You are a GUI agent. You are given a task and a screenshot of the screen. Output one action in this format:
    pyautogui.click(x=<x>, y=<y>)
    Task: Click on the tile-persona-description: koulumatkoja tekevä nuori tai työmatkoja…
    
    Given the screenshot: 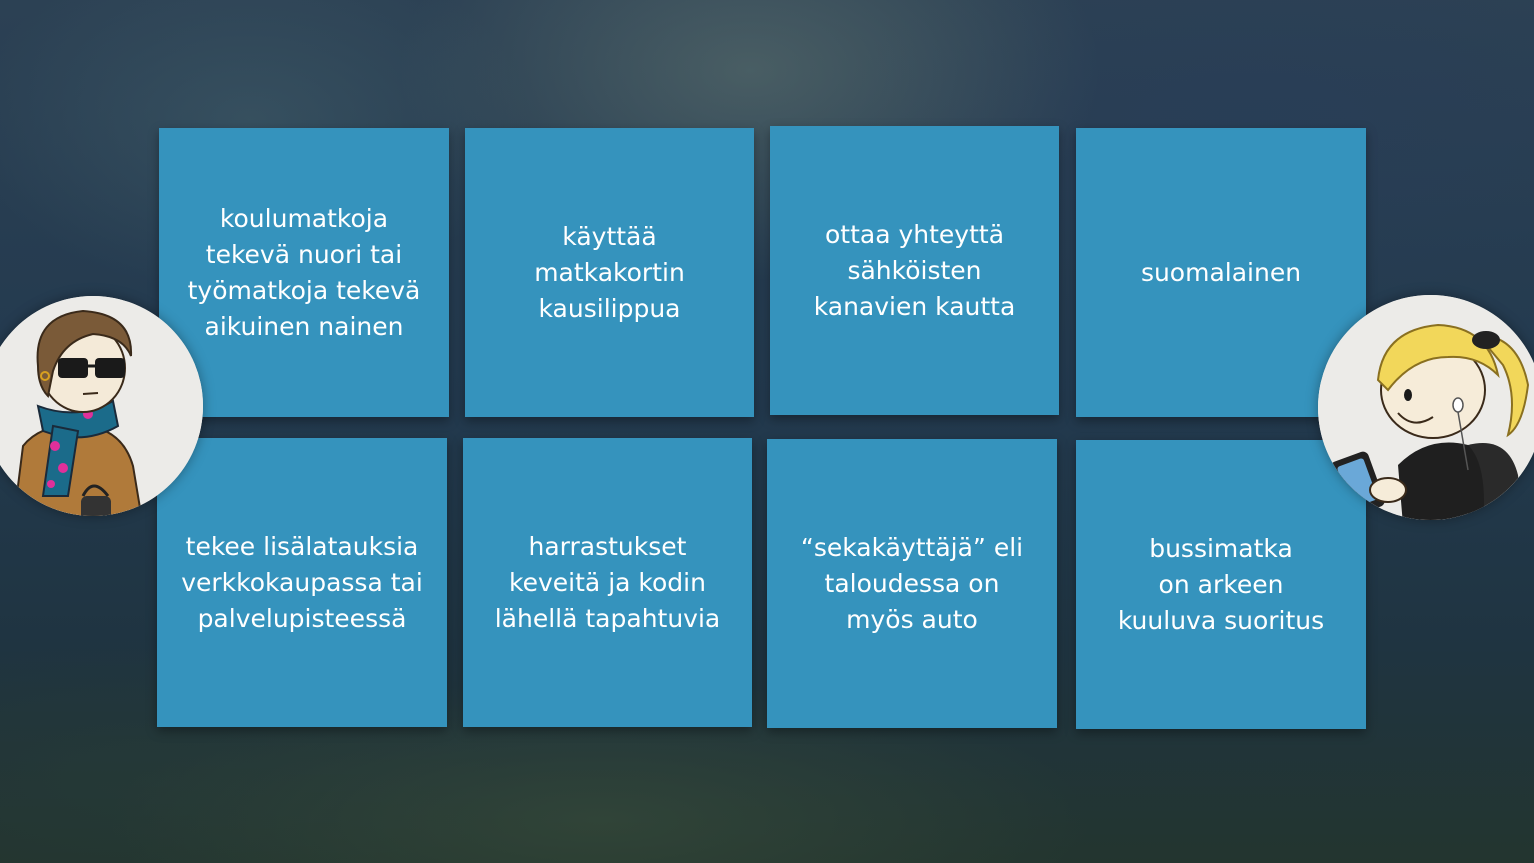 What is the action you would take?
    pyautogui.click(x=304, y=272)
    